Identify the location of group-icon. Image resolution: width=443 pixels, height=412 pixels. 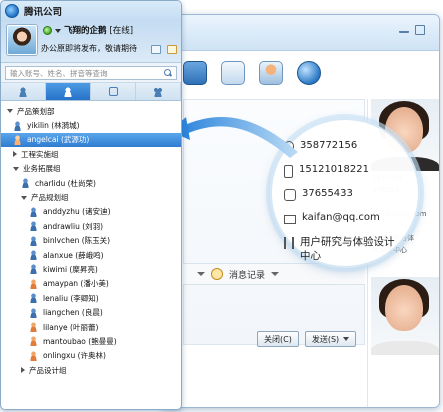
(68, 91).